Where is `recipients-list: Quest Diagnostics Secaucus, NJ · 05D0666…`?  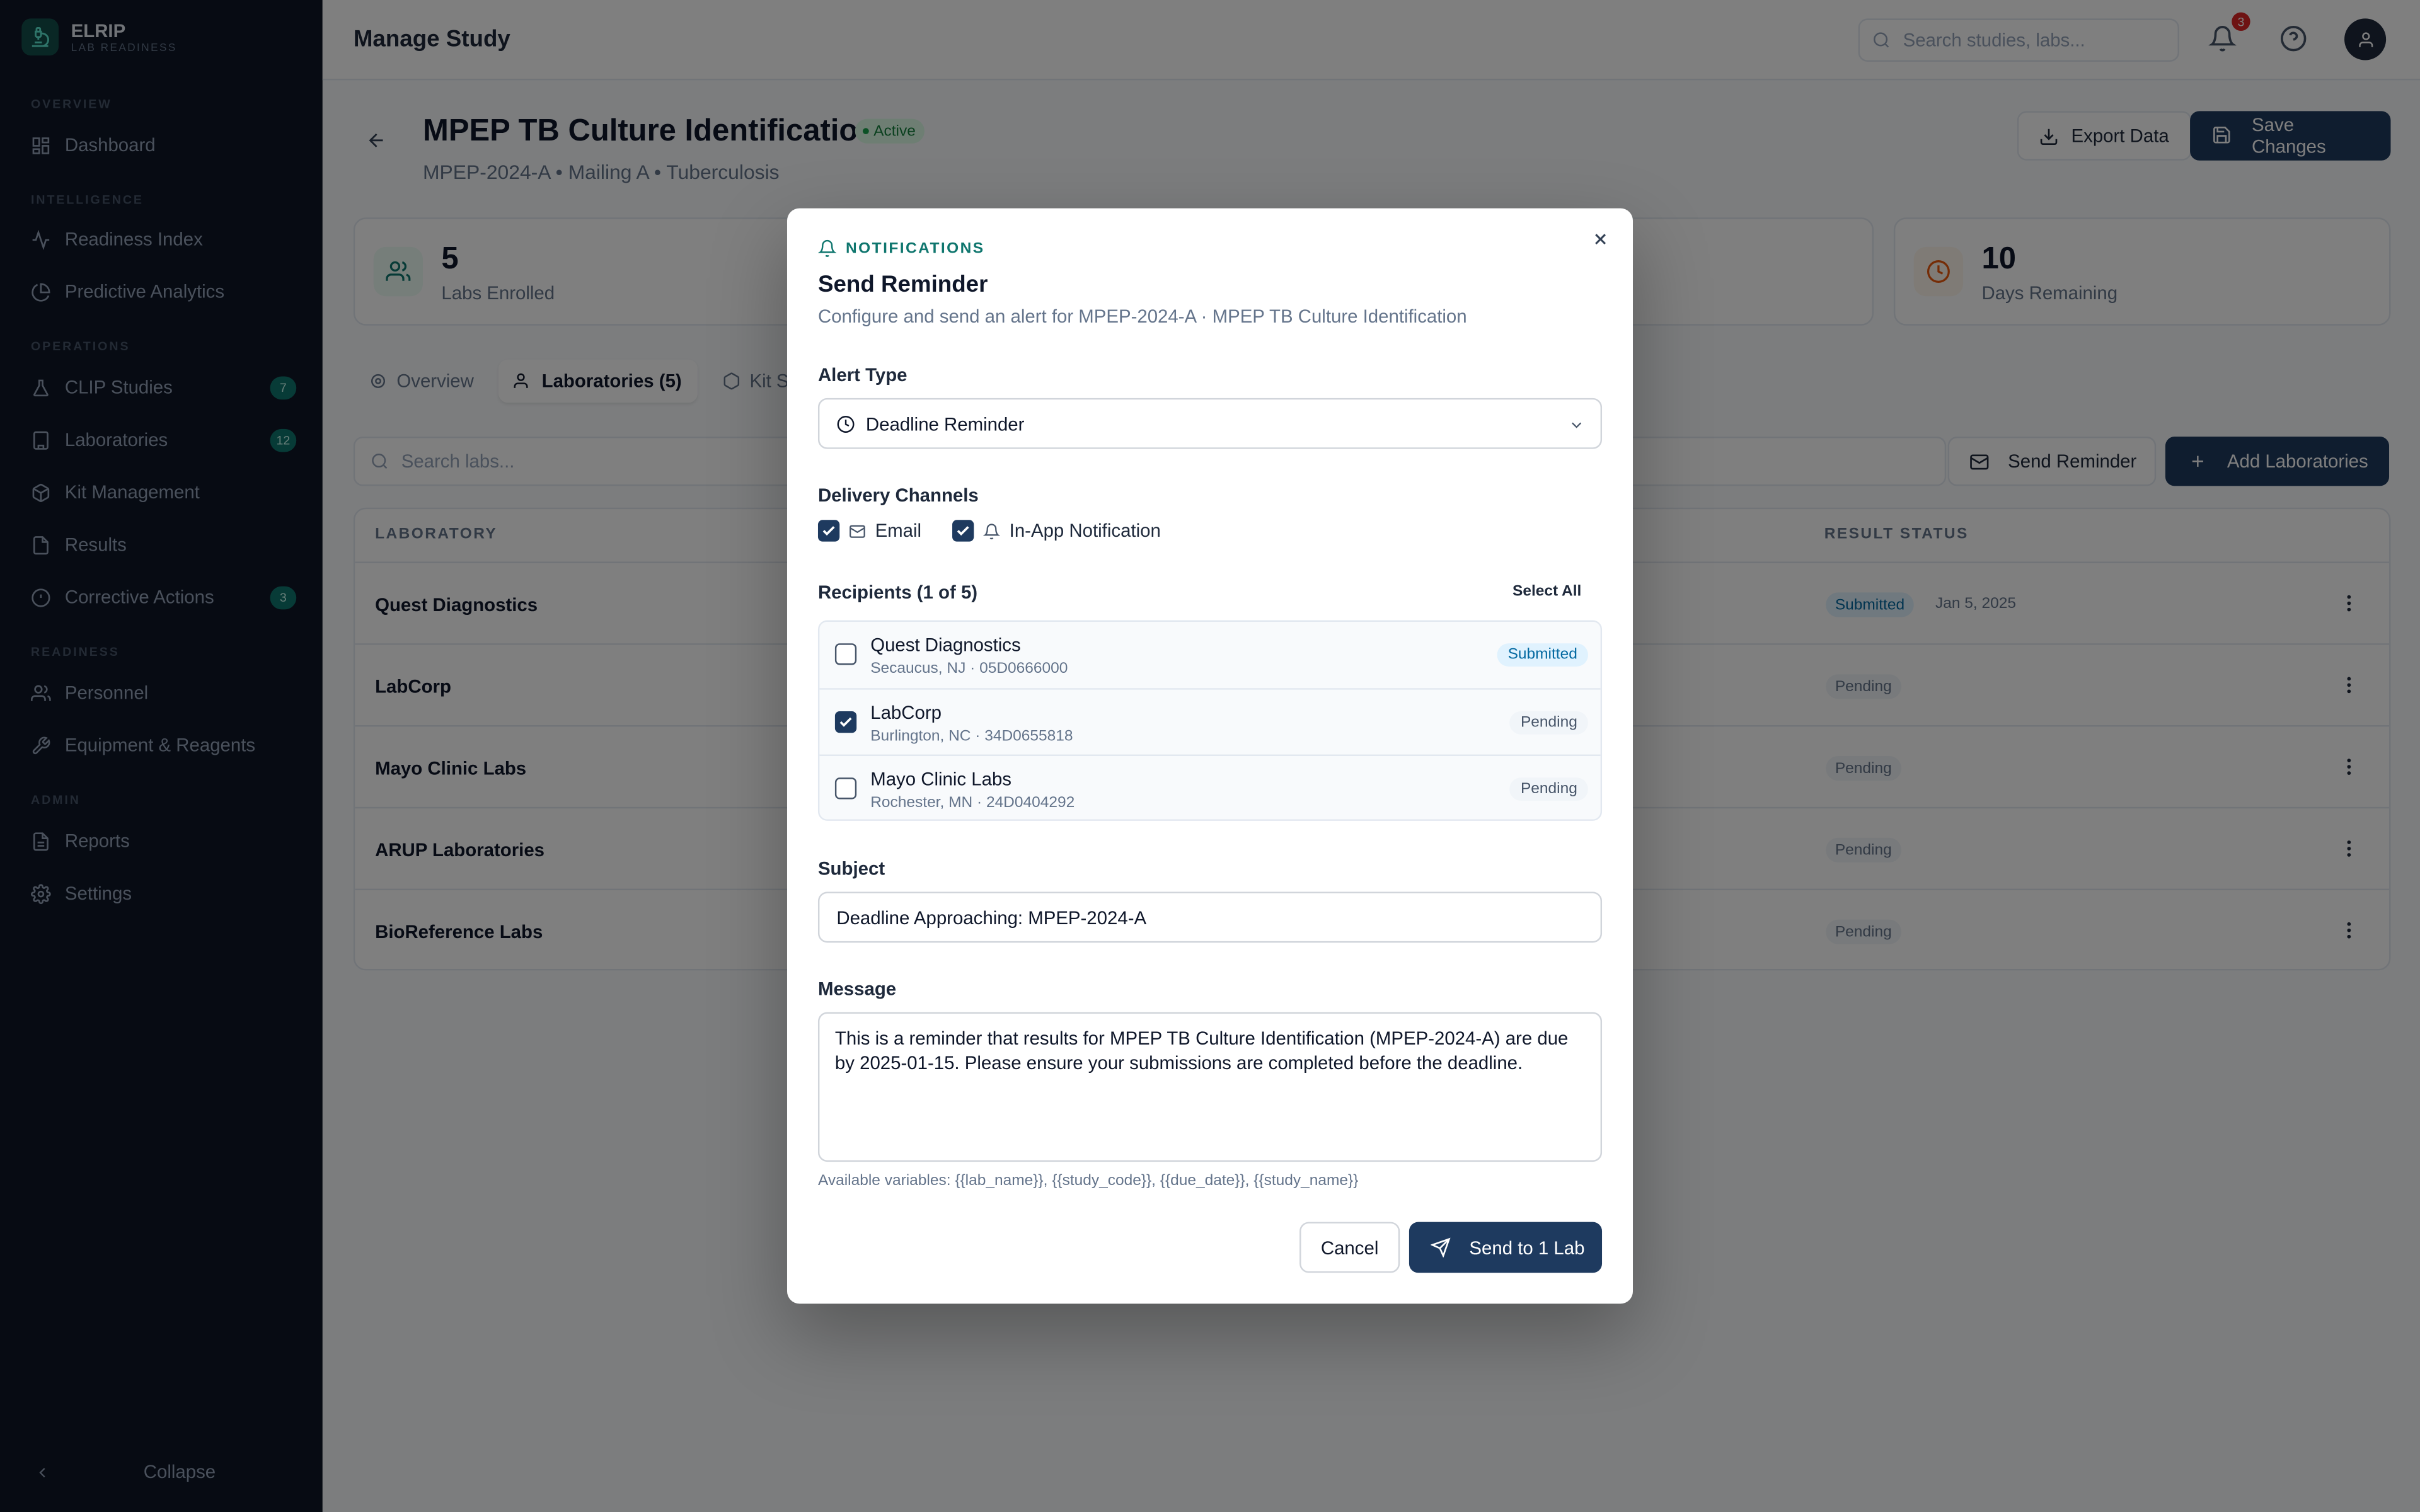 recipients-list: Quest Diagnostics Secaucus, NJ · 05D0666… is located at coordinates (1210, 720).